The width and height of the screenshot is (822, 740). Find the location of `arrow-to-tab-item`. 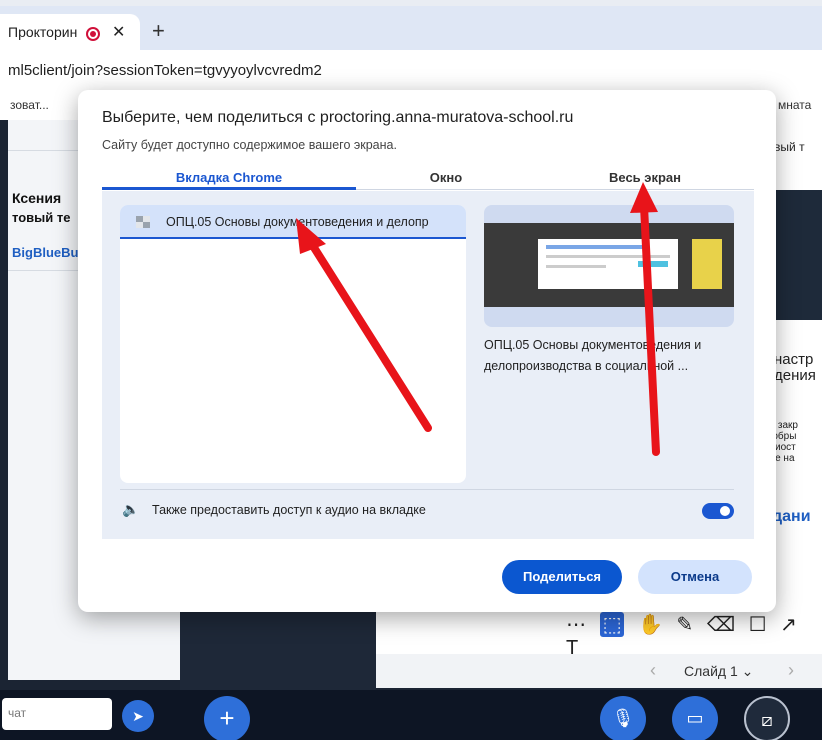

arrow-to-tab-item is located at coordinates (364, 325).